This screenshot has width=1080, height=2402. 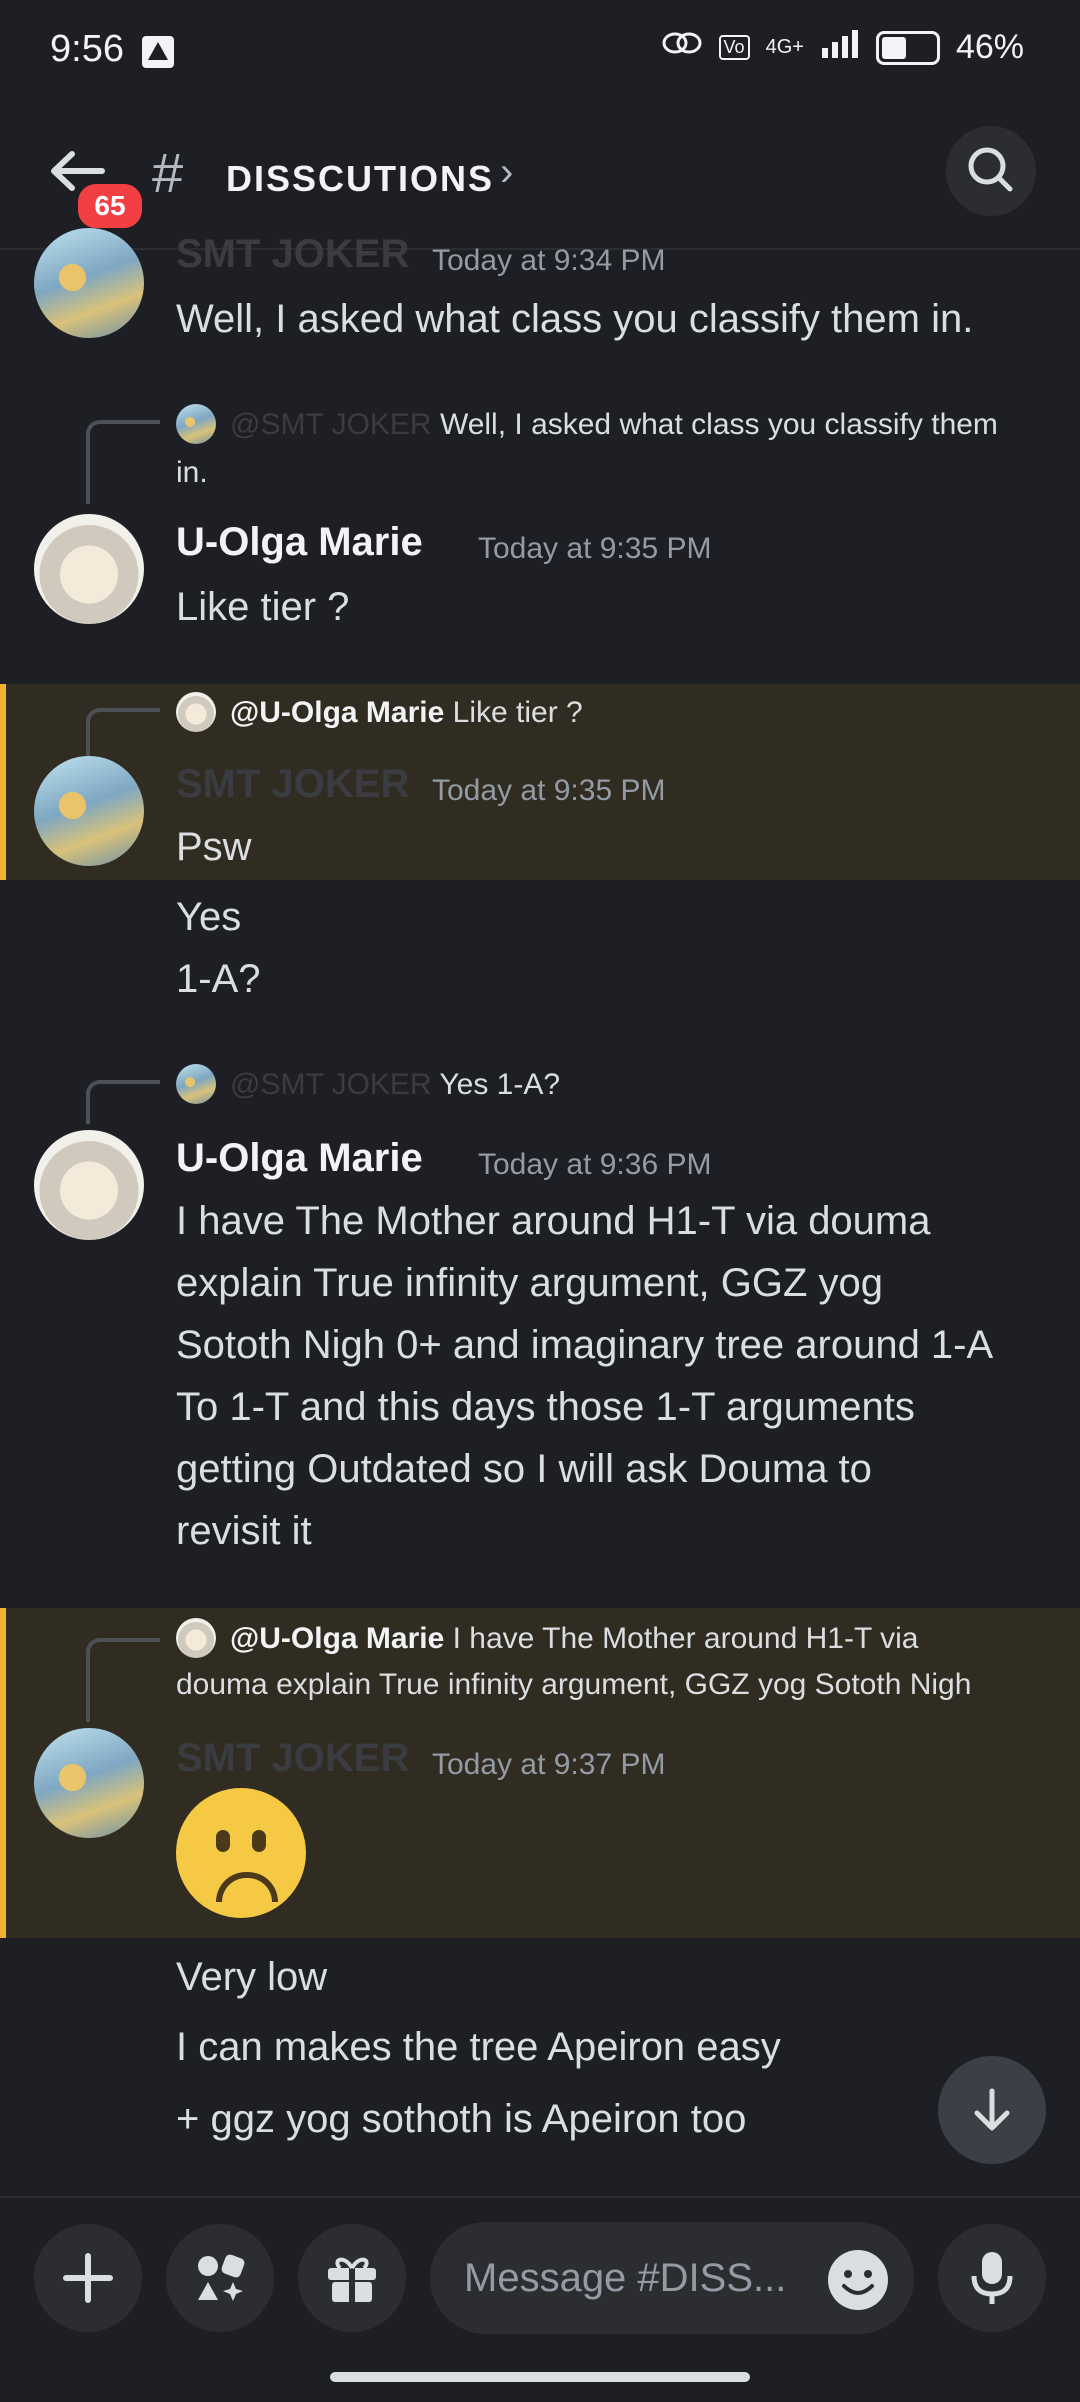 I want to click on channel-title: DISSCUTIONS, so click(x=360, y=179).